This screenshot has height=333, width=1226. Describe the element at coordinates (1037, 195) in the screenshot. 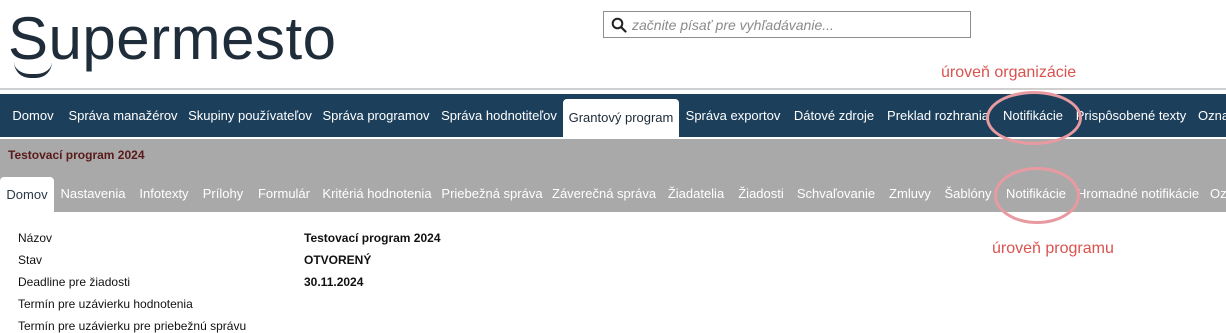

I see `highlight-ellipse-program` at that location.